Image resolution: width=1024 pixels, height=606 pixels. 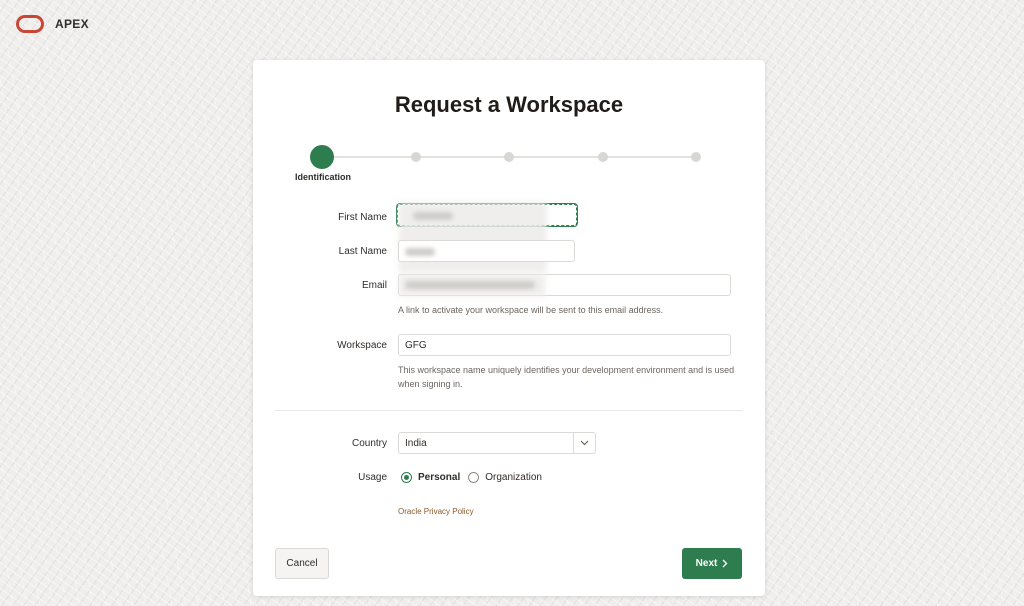 I want to click on chevron-down-icon, so click(x=584, y=443).